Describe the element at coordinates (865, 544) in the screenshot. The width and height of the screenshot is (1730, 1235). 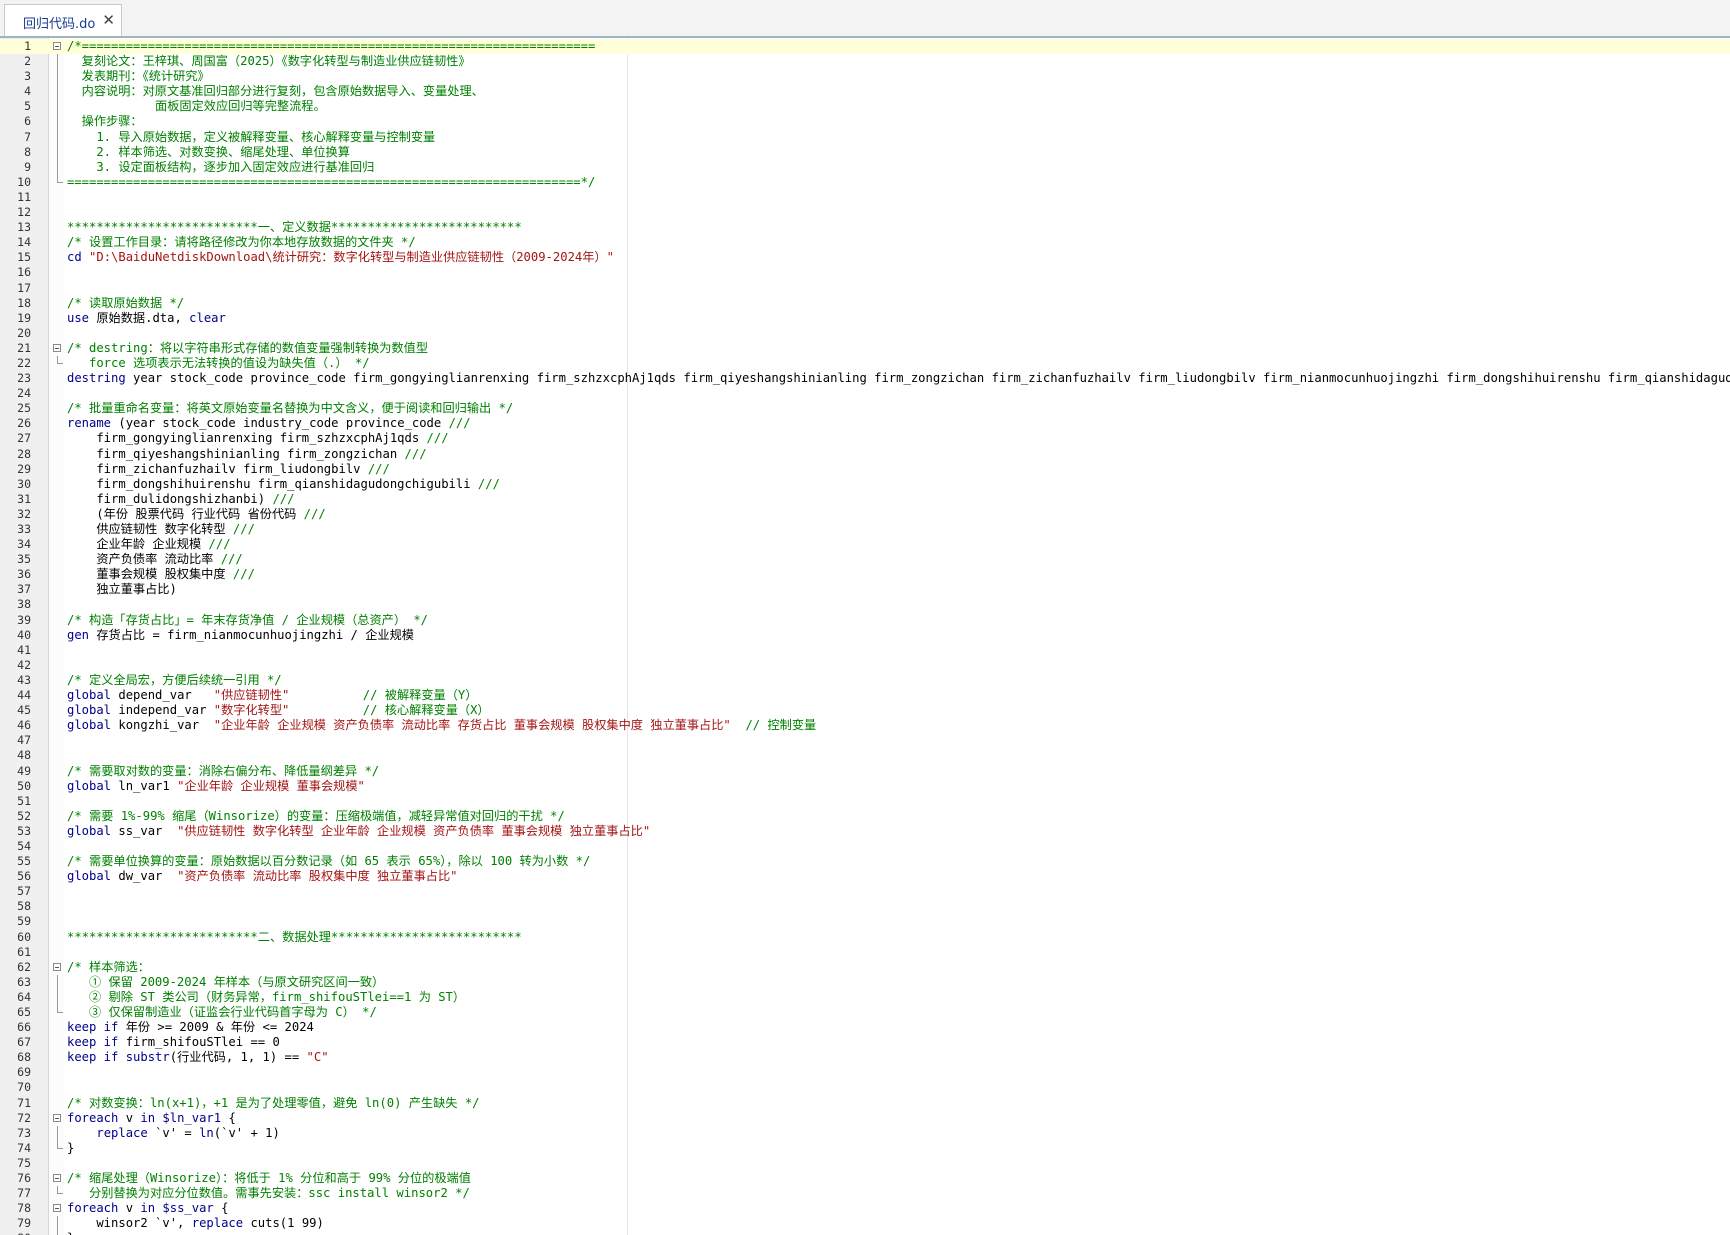
I see `code-line: 34 企业年龄 企业规模 ///` at that location.